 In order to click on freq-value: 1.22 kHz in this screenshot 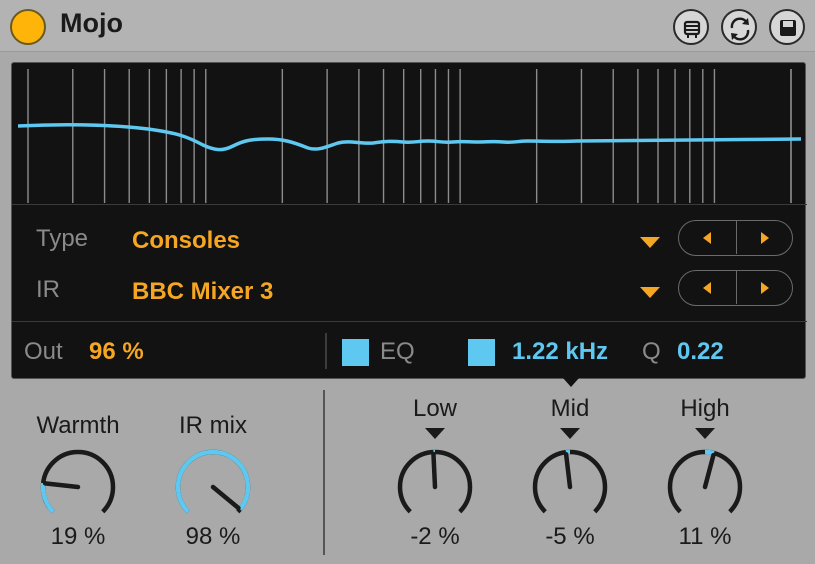, I will do `click(560, 352)`.